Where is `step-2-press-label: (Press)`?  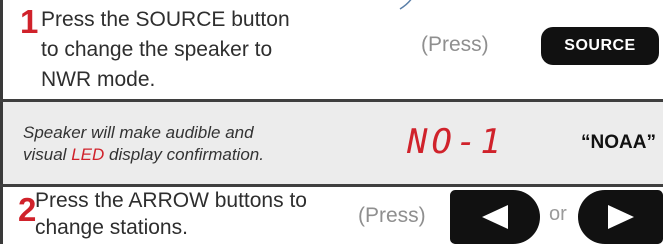
step-2-press-label: (Press) is located at coordinates (392, 215).